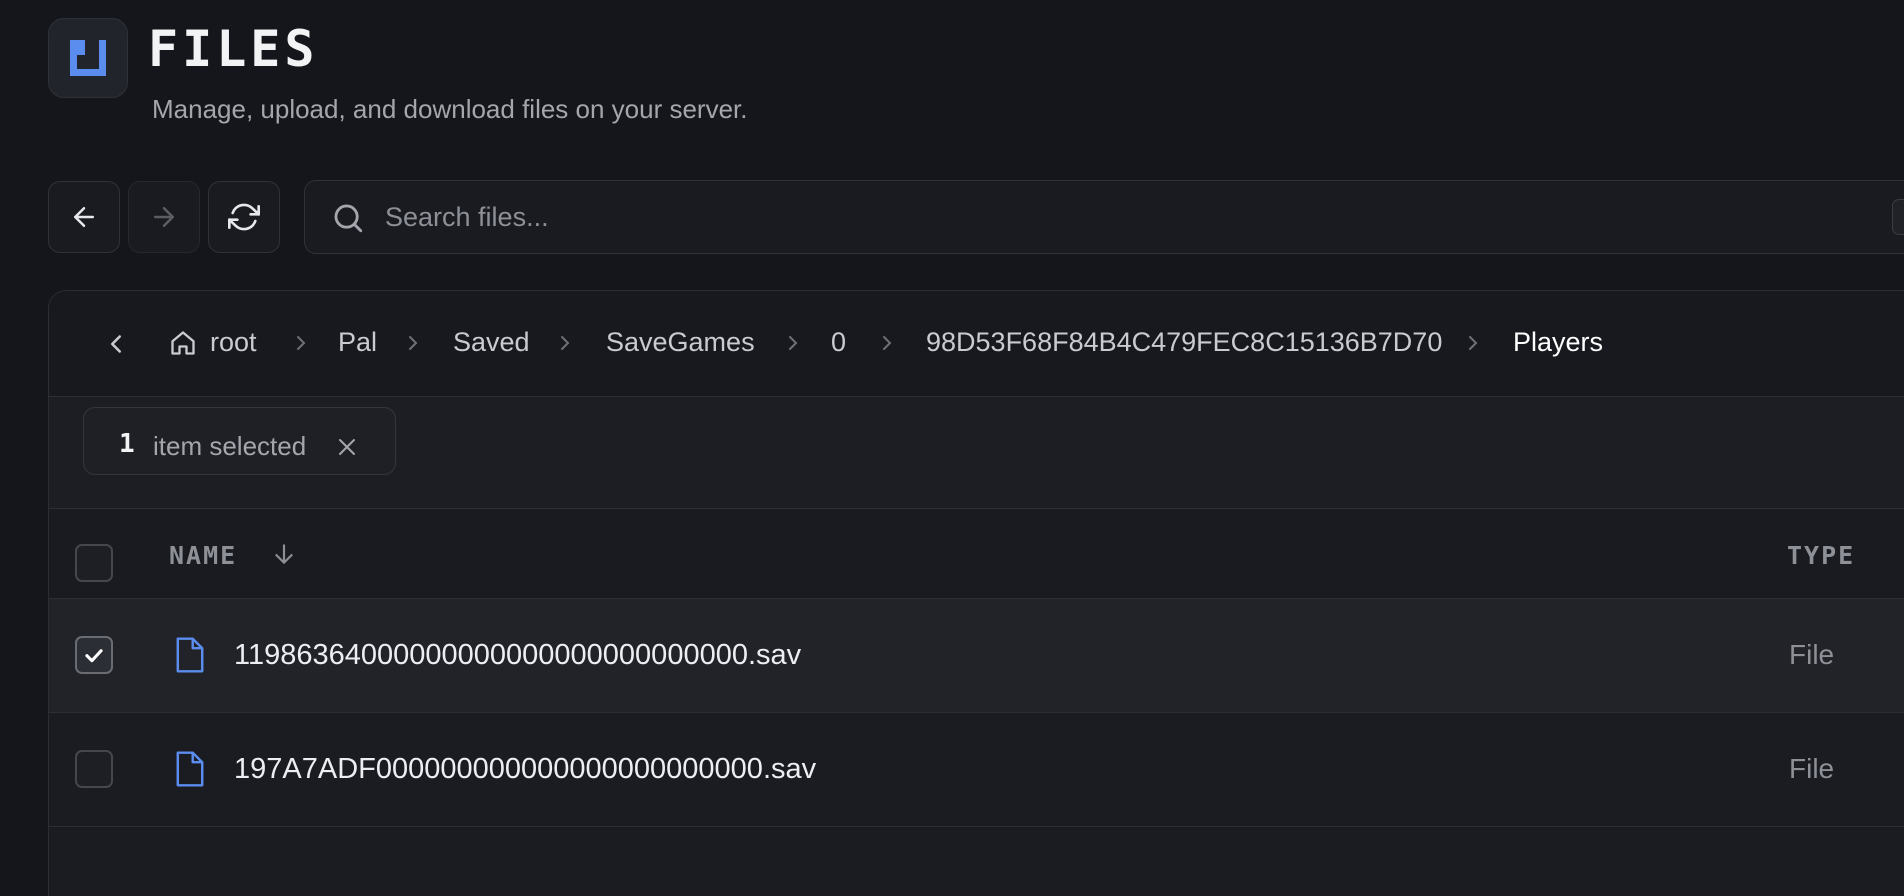  What do you see at coordinates (838, 342) in the screenshot?
I see `breadcrumb-item-0: 0` at bounding box center [838, 342].